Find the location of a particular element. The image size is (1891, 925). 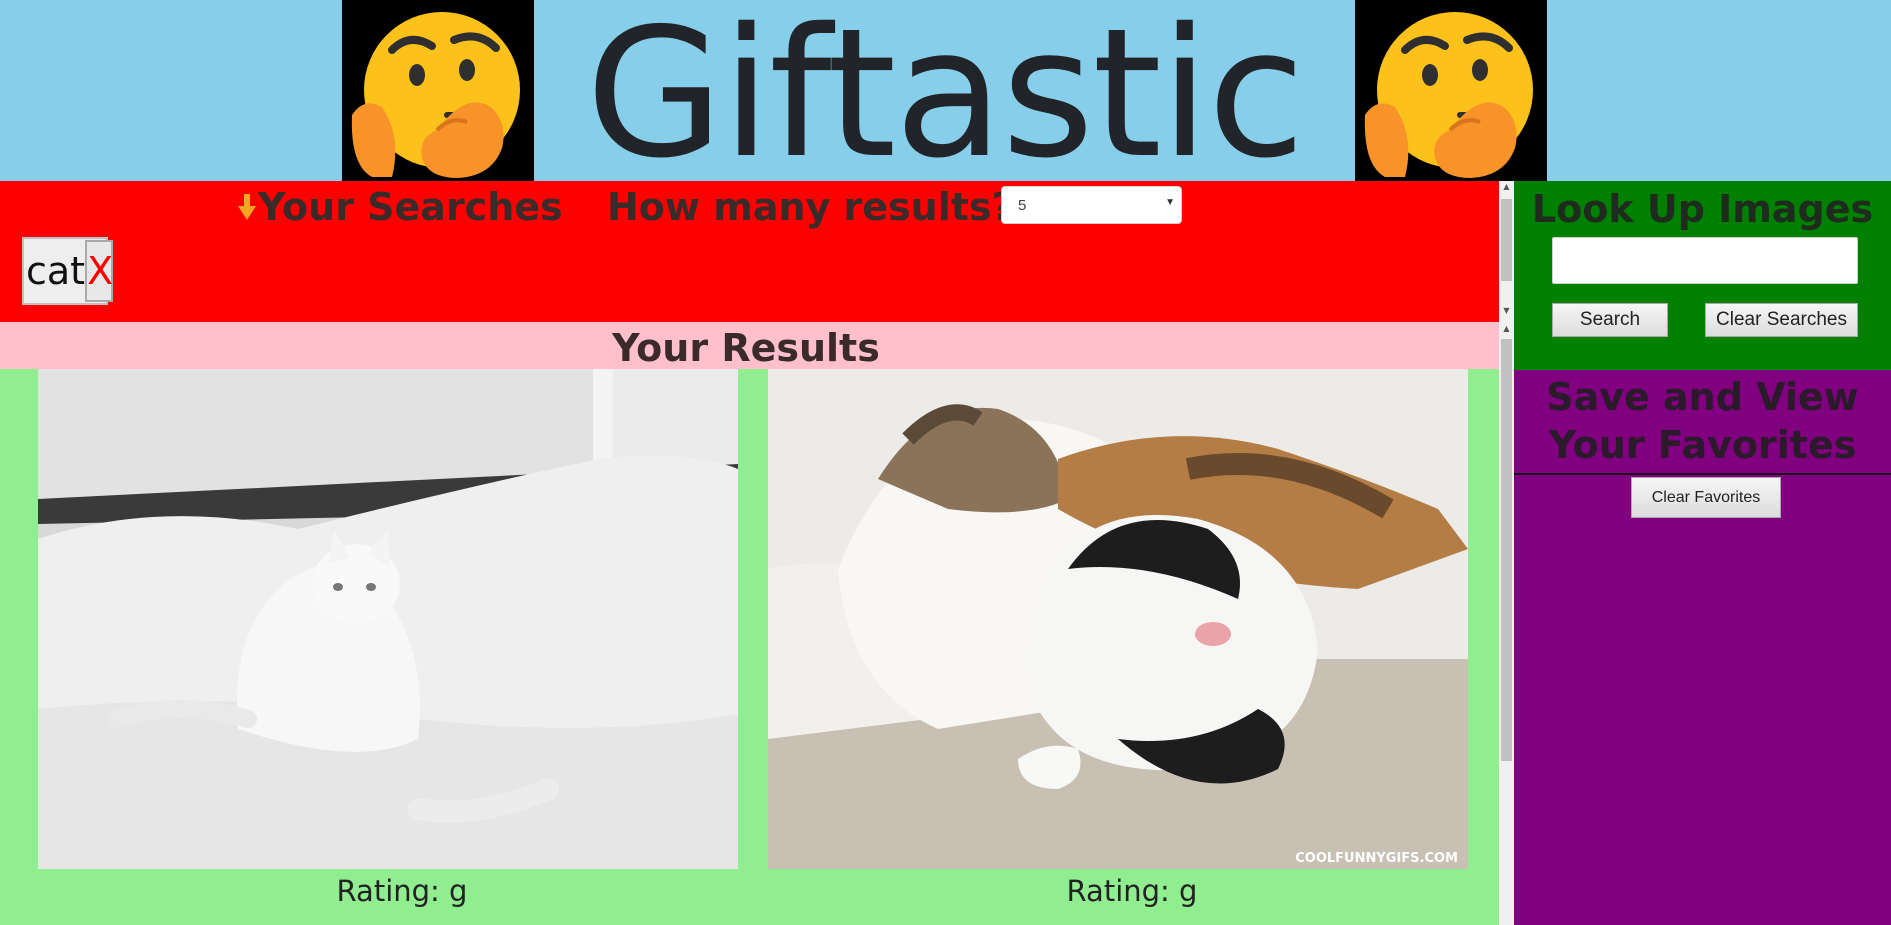

results-title: Your Results is located at coordinates (746, 348).